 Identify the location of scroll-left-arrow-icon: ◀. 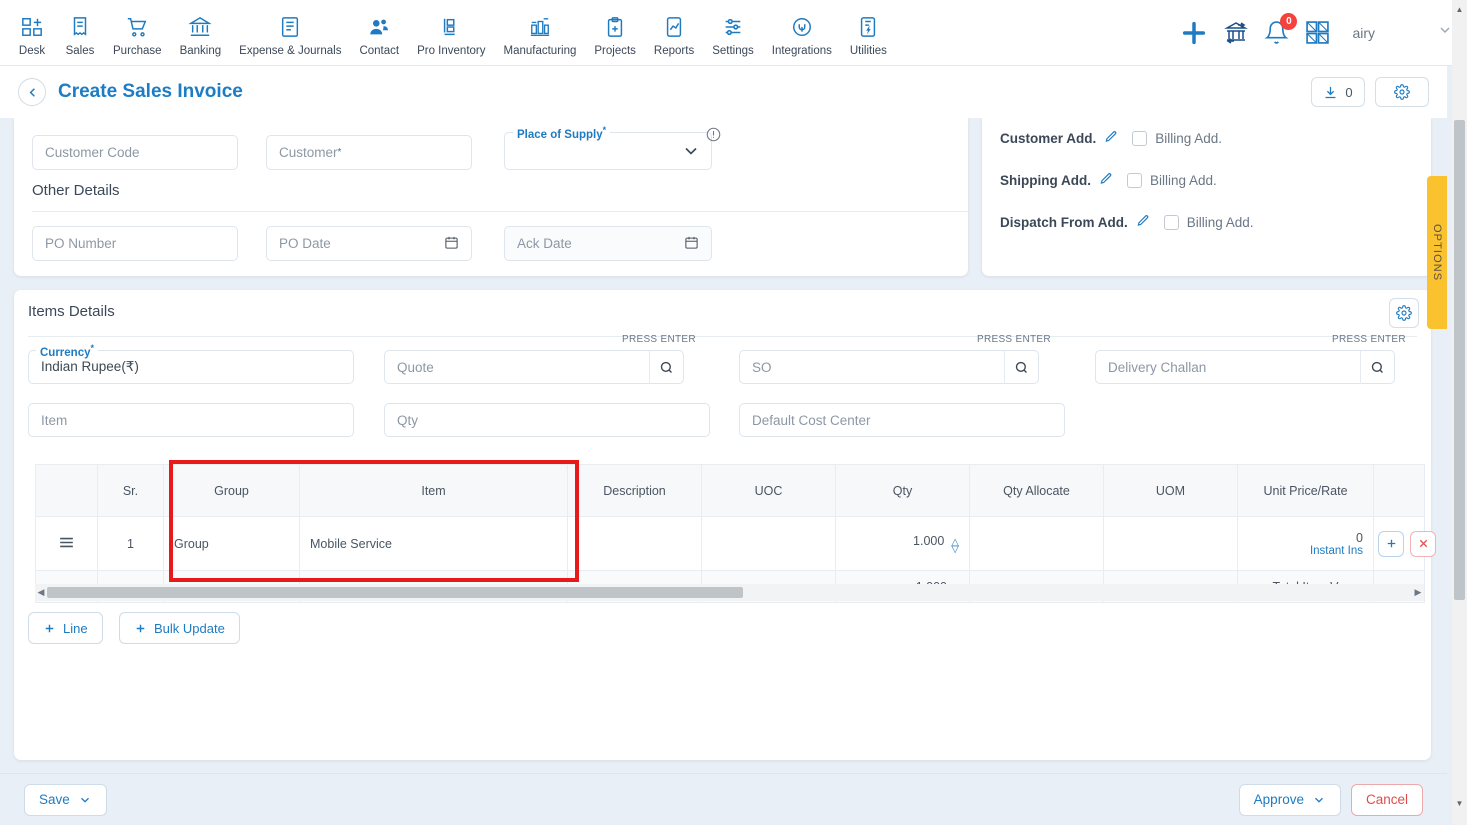
(41, 592).